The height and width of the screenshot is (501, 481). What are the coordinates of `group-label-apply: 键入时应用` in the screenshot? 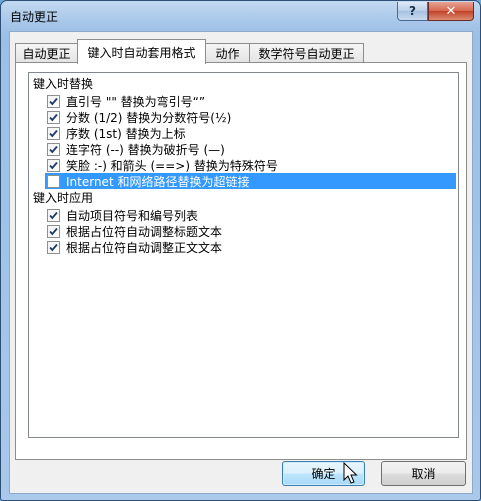 It's located at (63, 198).